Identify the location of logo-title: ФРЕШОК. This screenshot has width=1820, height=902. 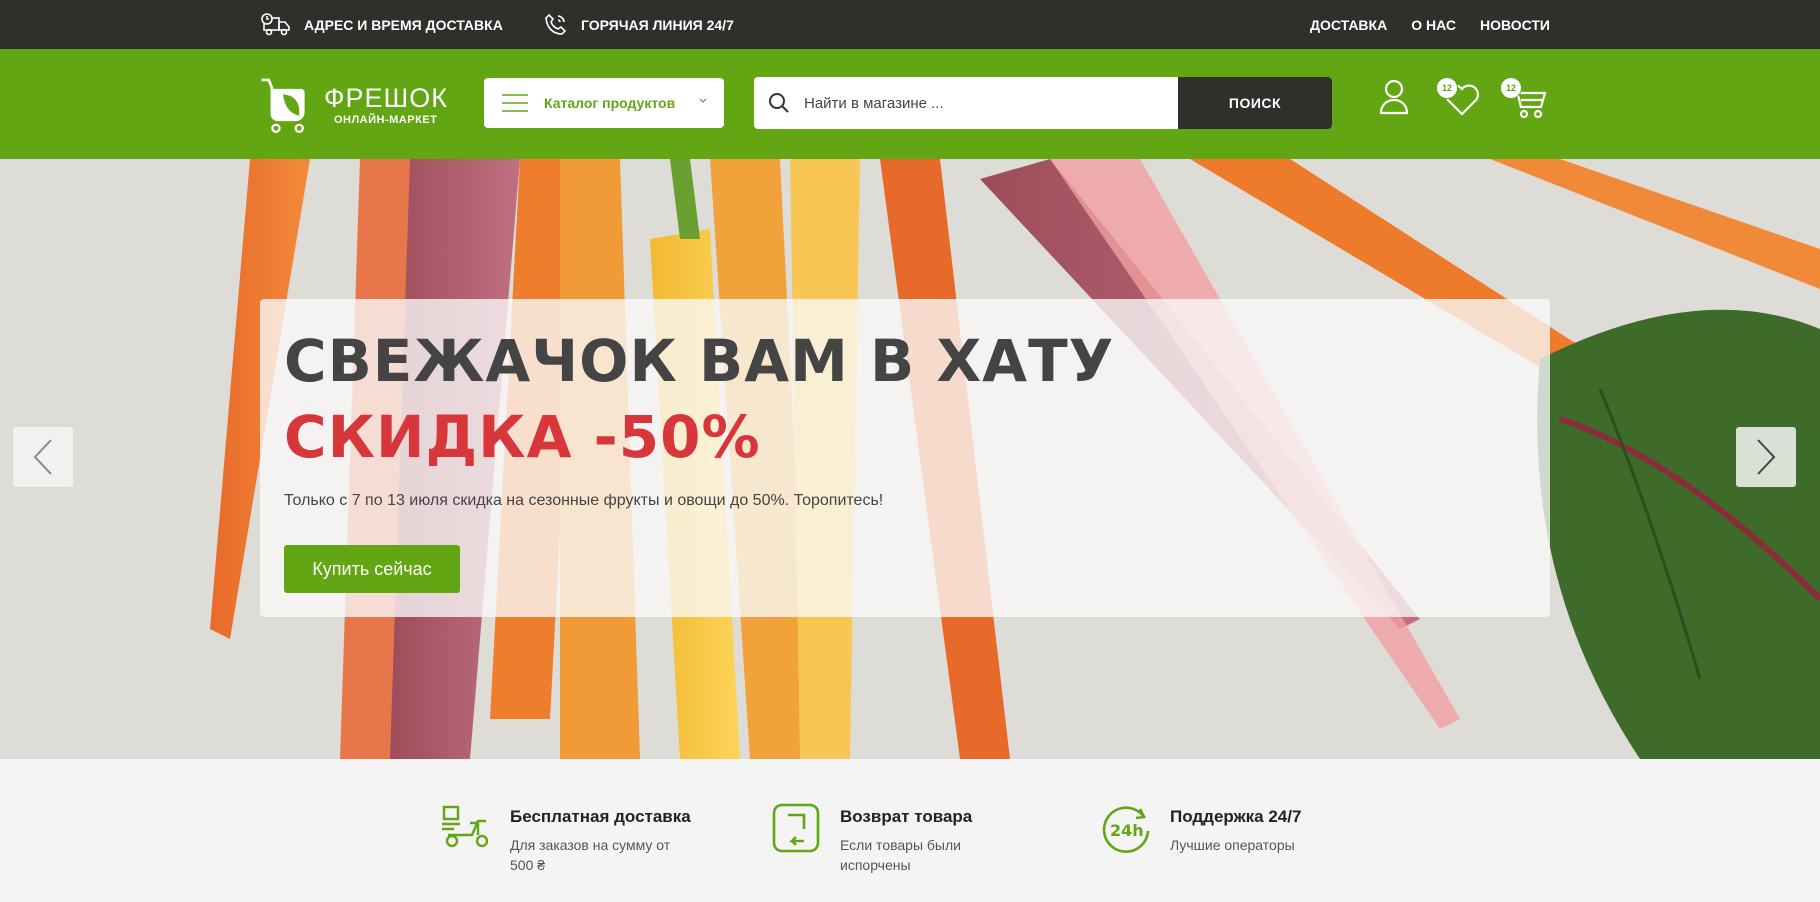
(385, 98).